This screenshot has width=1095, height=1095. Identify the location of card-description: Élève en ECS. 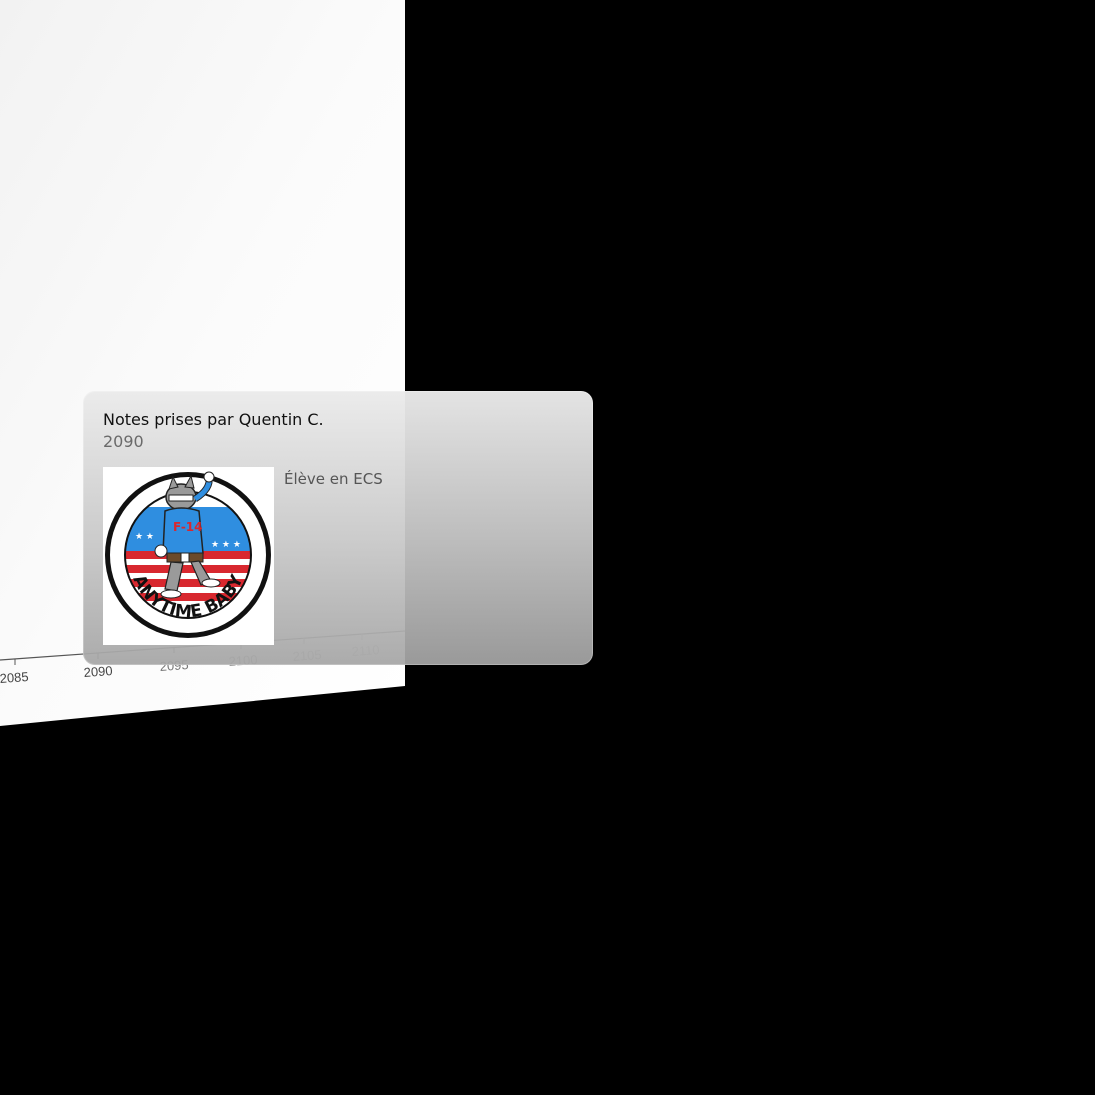
(333, 479).